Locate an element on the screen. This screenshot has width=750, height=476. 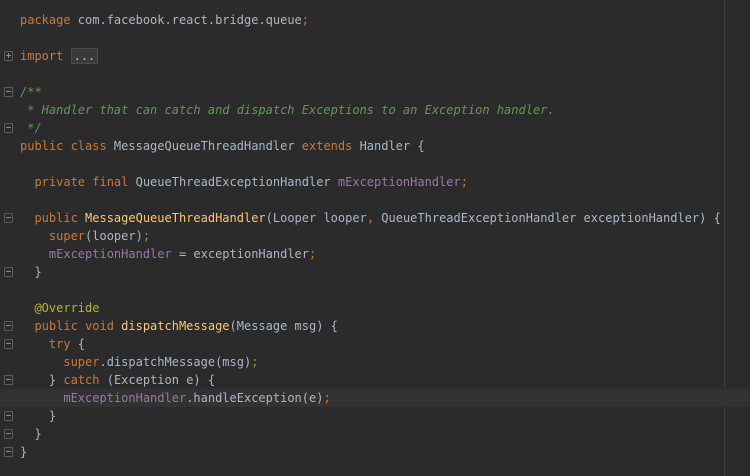
code-line: super(looper); is located at coordinates (385, 236).